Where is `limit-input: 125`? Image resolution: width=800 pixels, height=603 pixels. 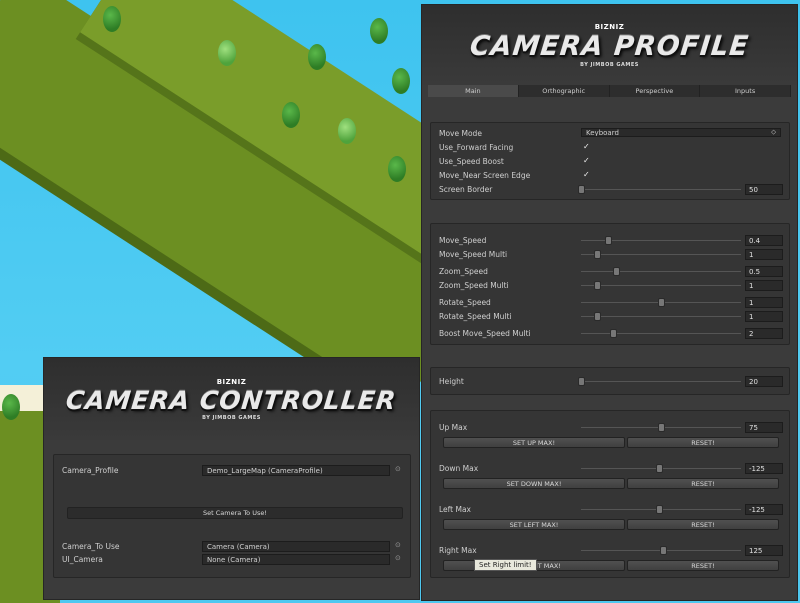 limit-input: 125 is located at coordinates (764, 550).